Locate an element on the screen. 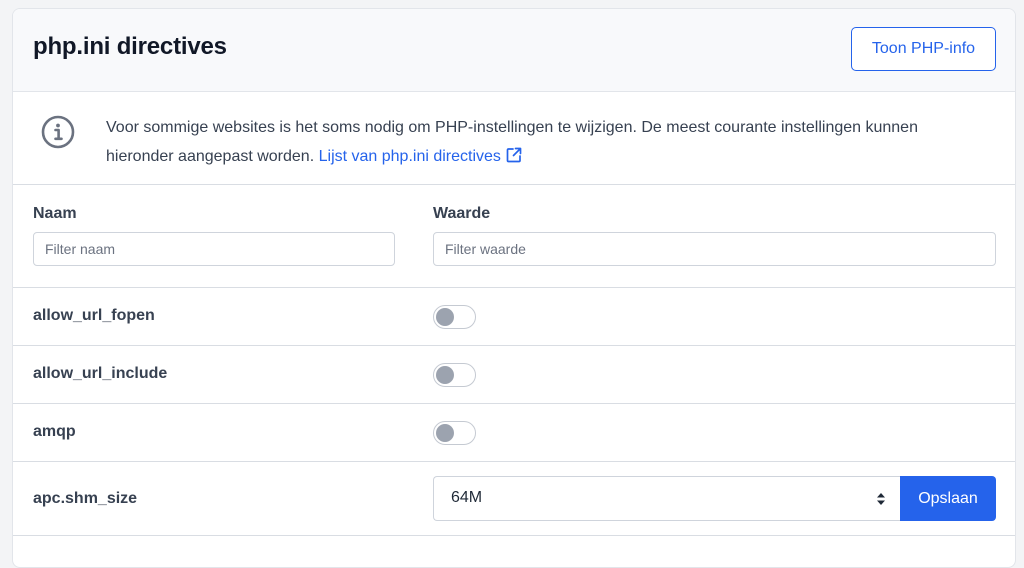 This screenshot has height=568, width=1024. directive-name: allow_url_include is located at coordinates (100, 373).